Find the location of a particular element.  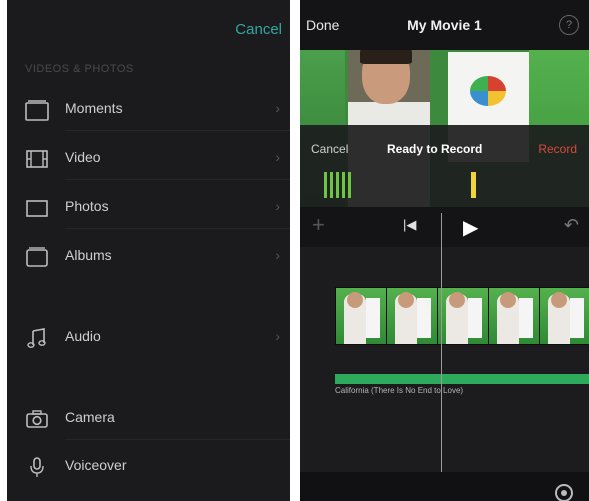

video-row: Video › is located at coordinates (148, 159).